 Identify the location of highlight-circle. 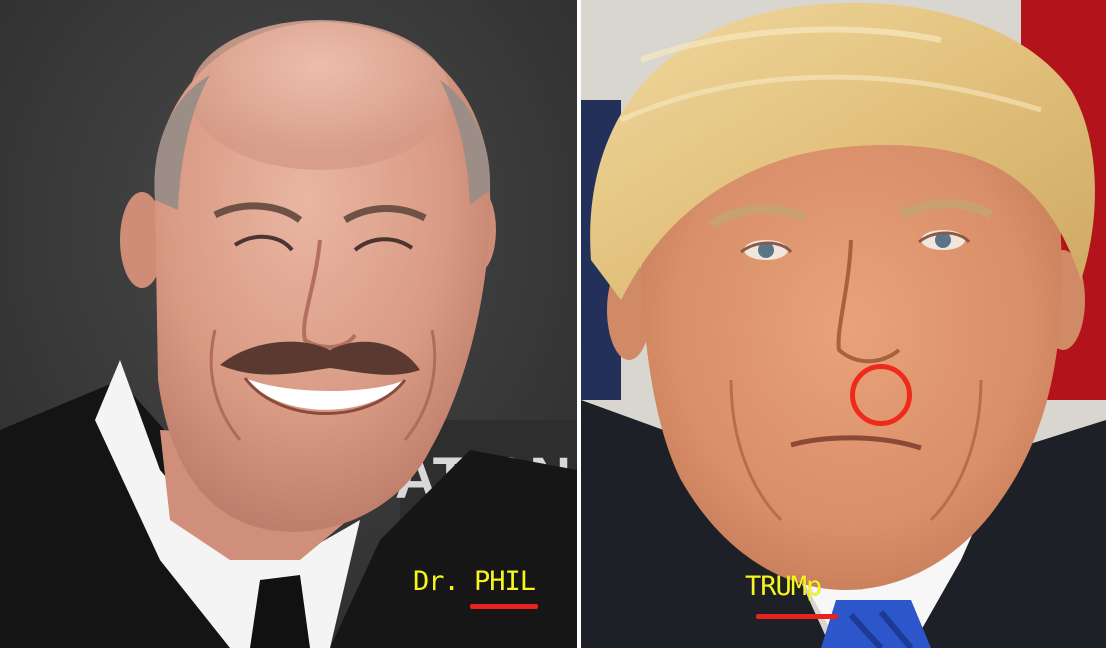
(881, 395).